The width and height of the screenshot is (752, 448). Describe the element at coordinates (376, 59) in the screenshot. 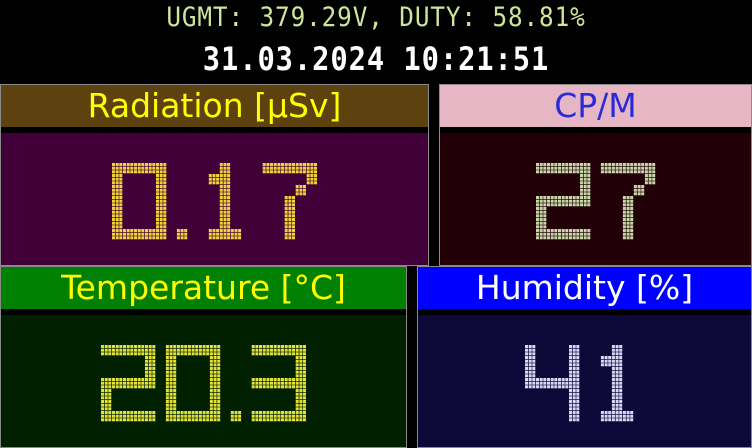

I see `date-time: 31.03.2024 10:21:51` at that location.